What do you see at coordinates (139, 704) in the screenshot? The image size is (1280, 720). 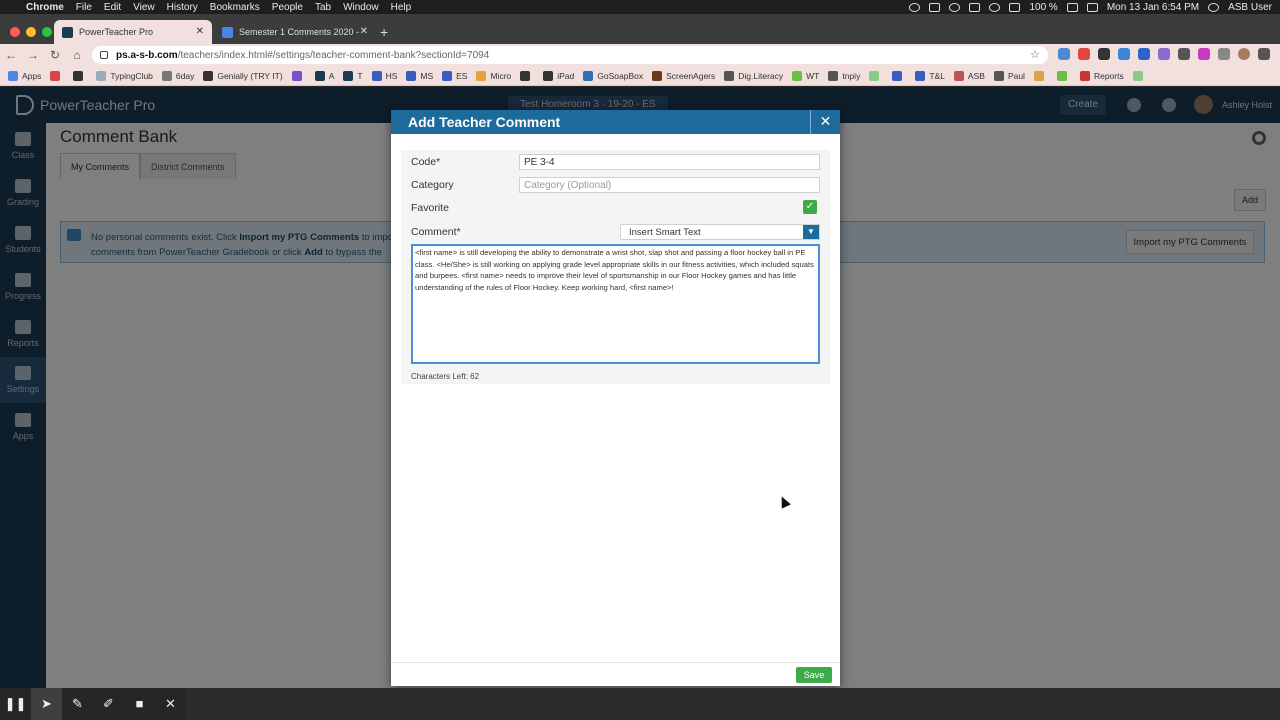 I see `camera-icon: ■` at bounding box center [139, 704].